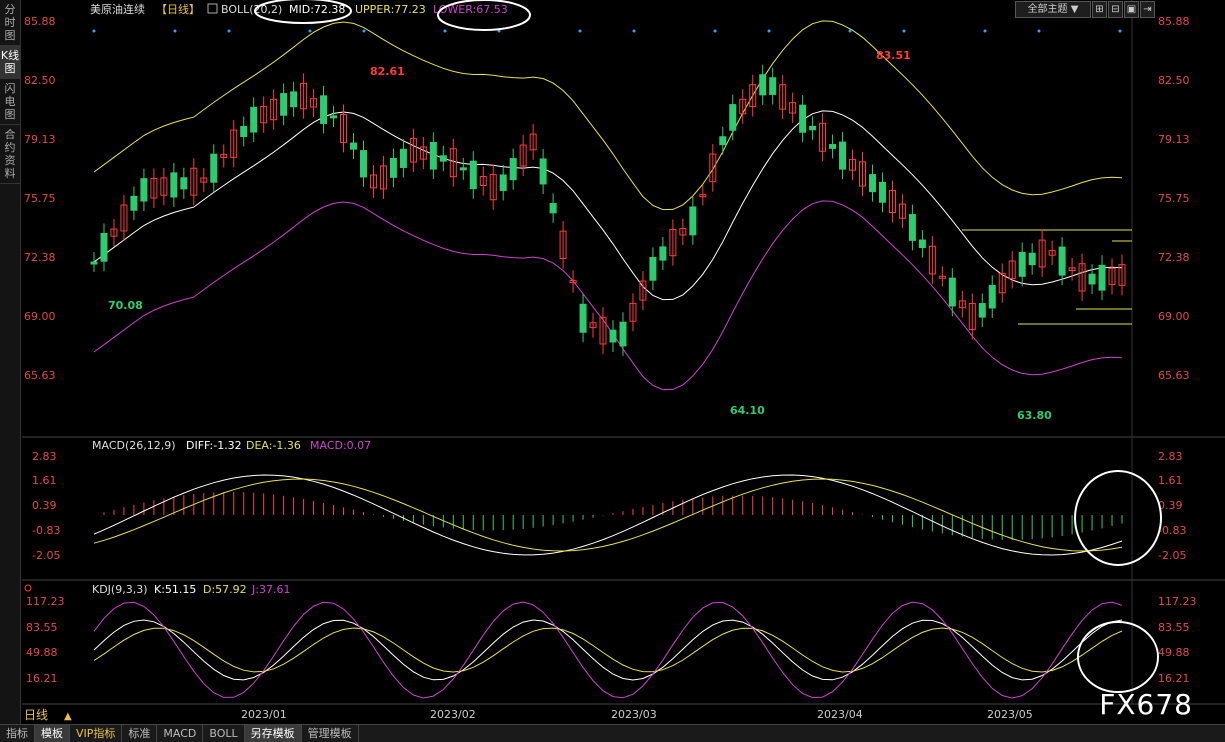 The height and width of the screenshot is (742, 1225). Describe the element at coordinates (214, 445) in the screenshot. I see `macd-diff: DIFF:-1.32` at that location.